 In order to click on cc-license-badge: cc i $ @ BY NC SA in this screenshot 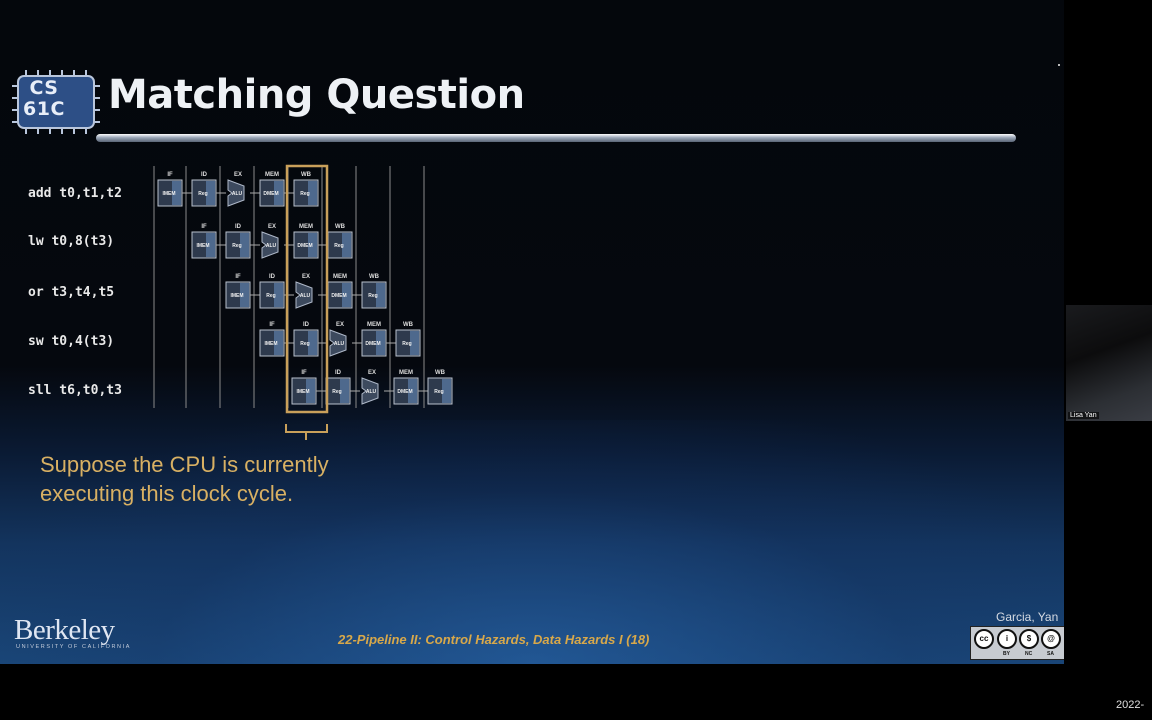, I will do `click(1017, 643)`.